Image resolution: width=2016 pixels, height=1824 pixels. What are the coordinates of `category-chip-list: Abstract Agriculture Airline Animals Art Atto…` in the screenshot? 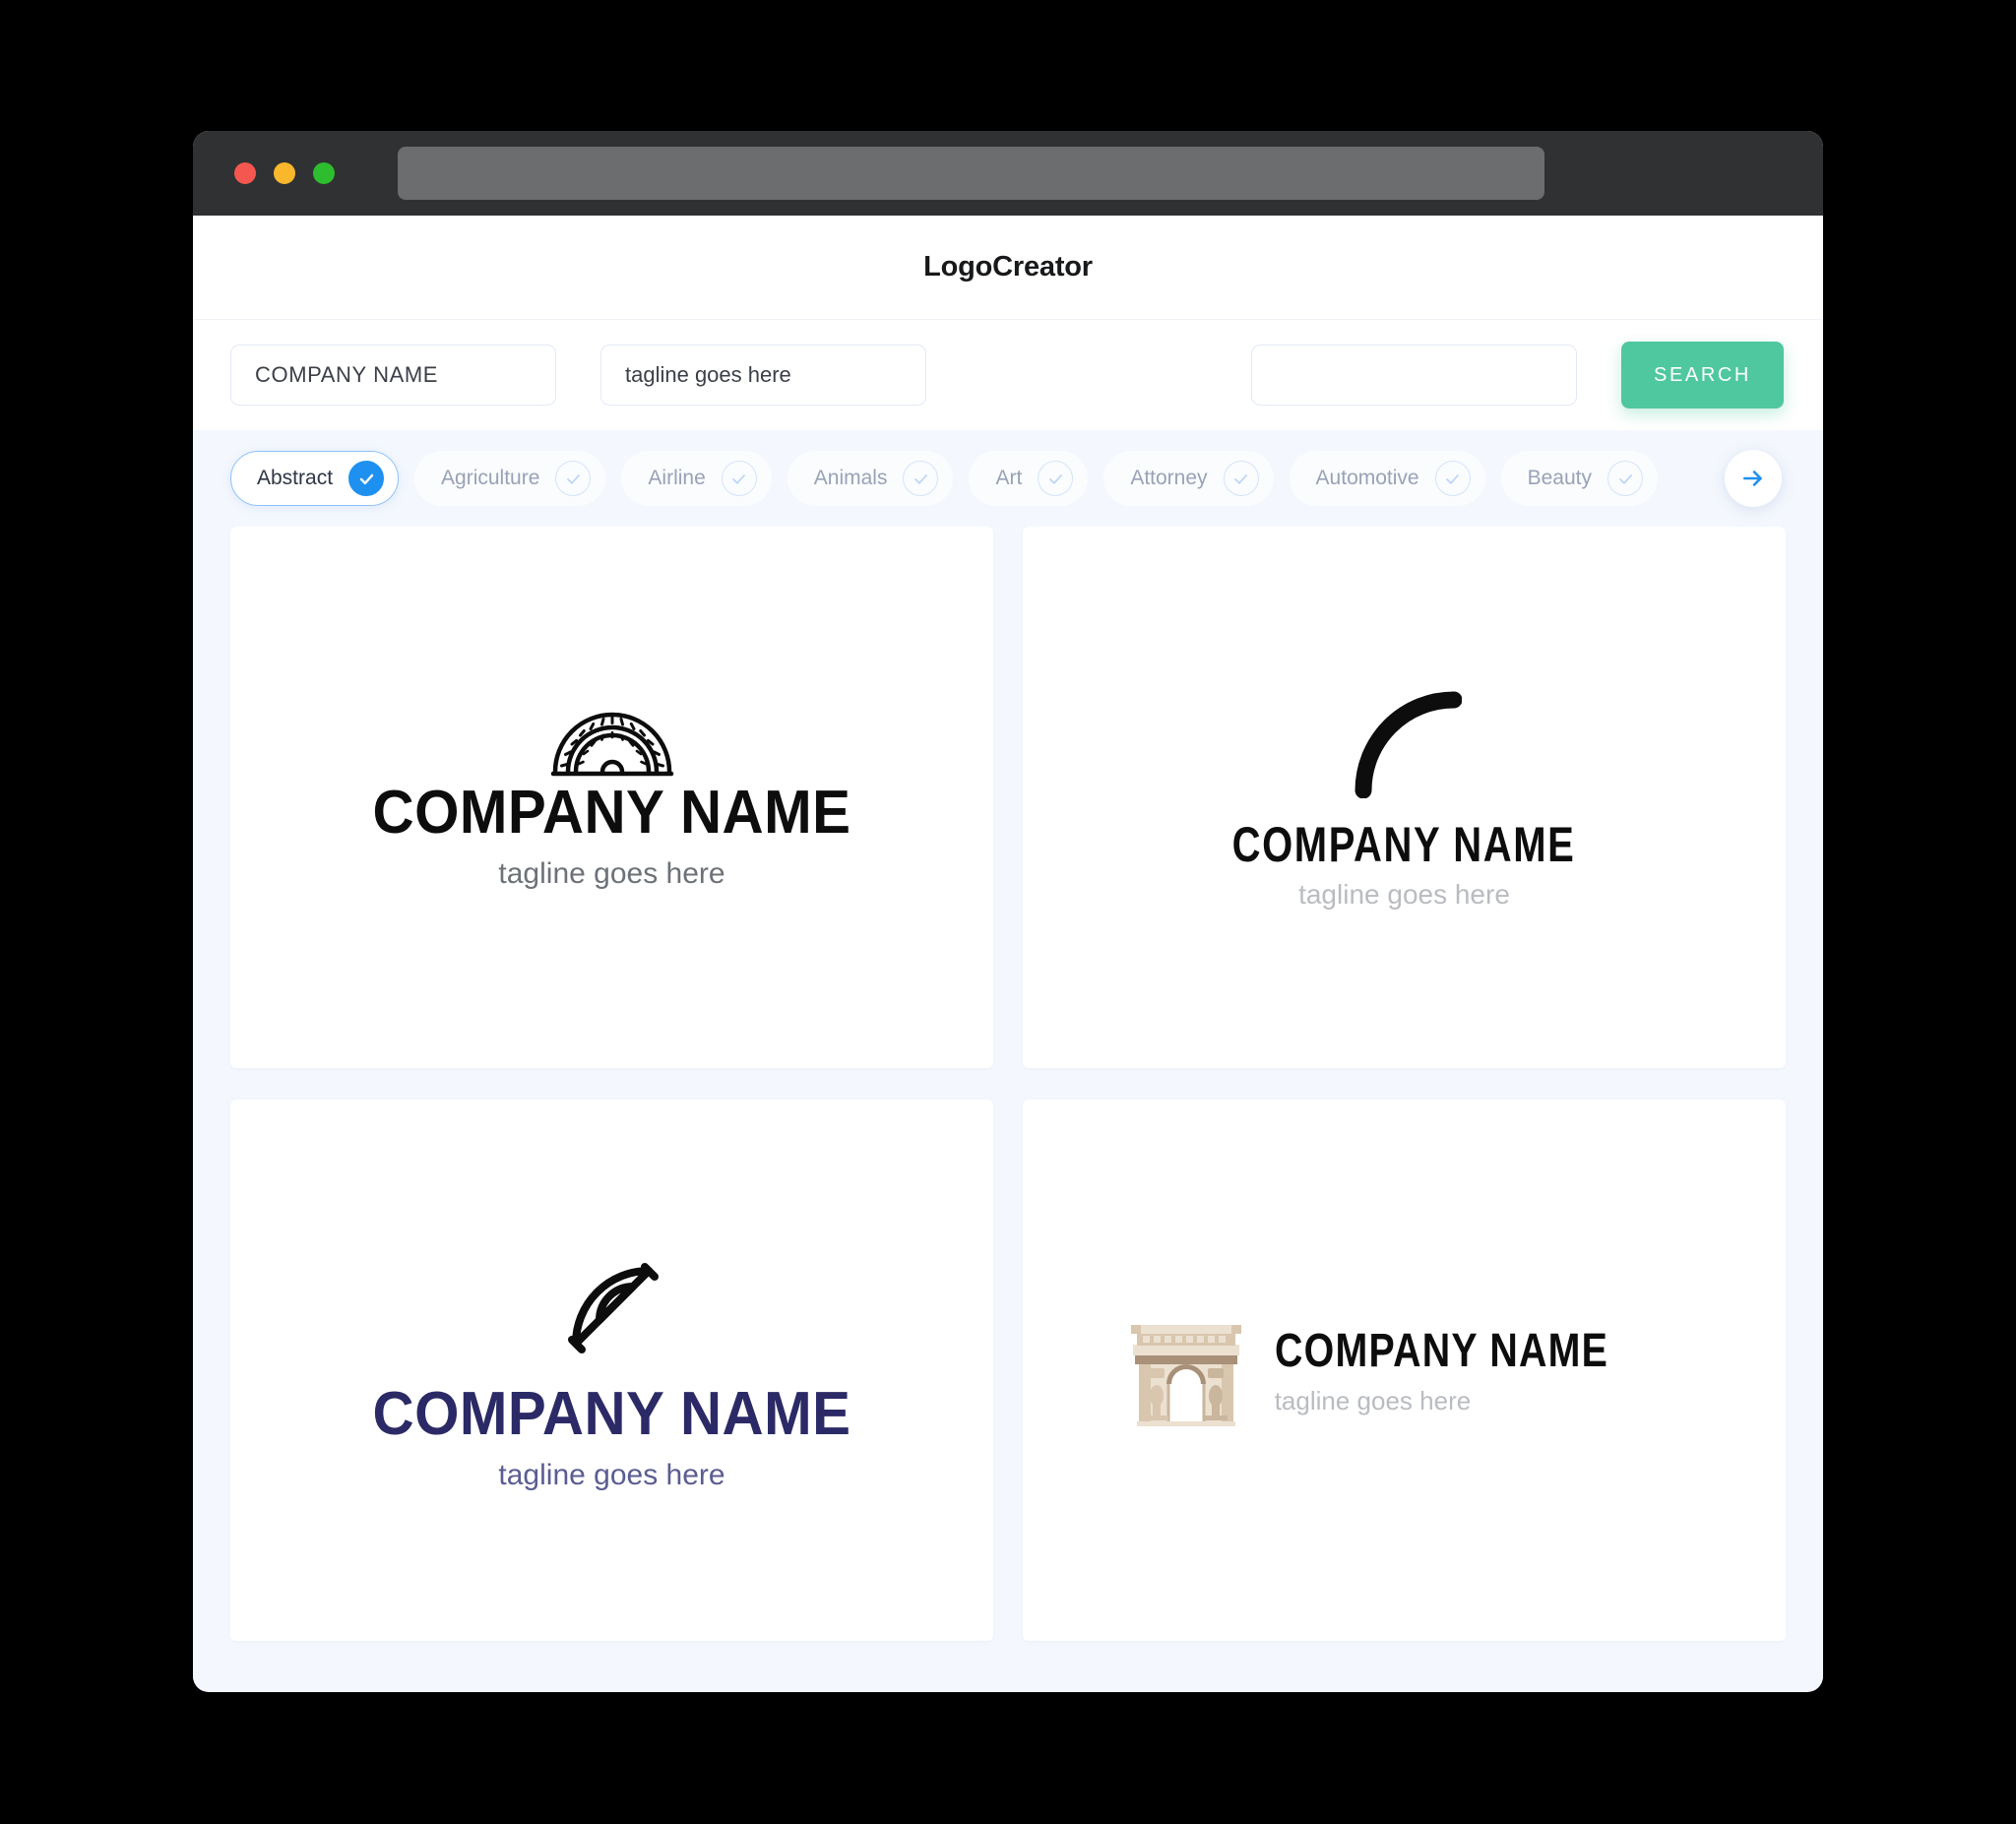 It's located at (951, 479).